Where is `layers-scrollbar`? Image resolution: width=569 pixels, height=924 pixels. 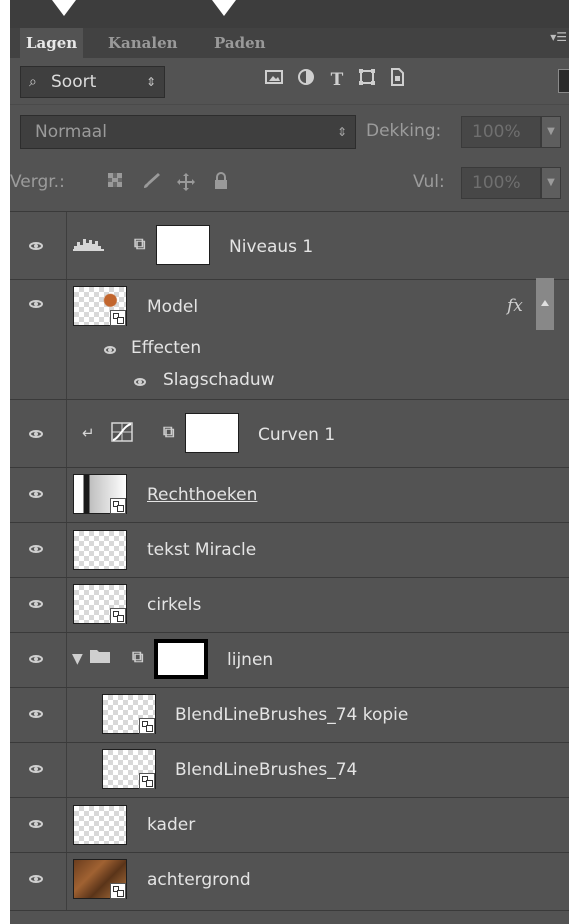 layers-scrollbar is located at coordinates (545, 304).